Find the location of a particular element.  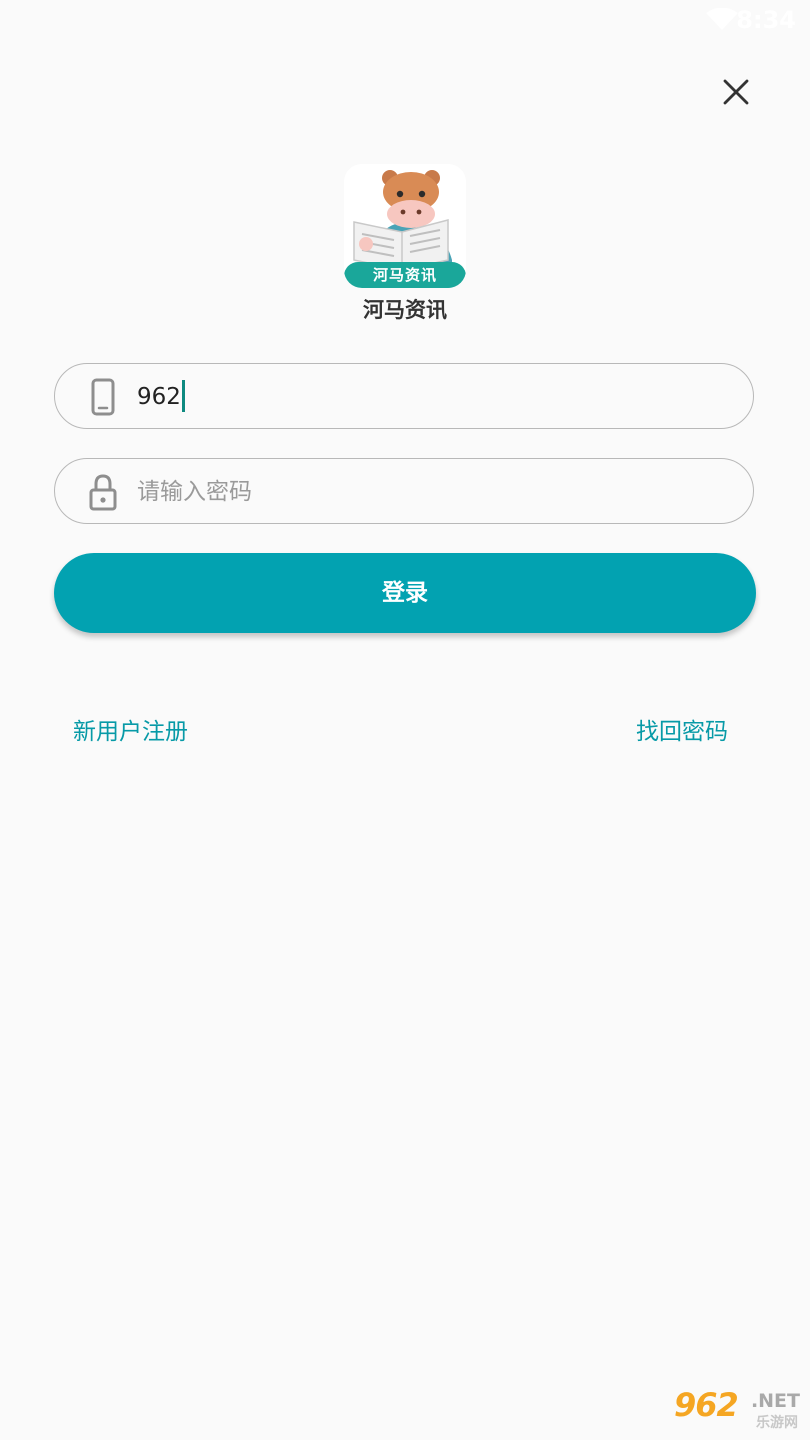

phone-icon is located at coordinates (103, 397).